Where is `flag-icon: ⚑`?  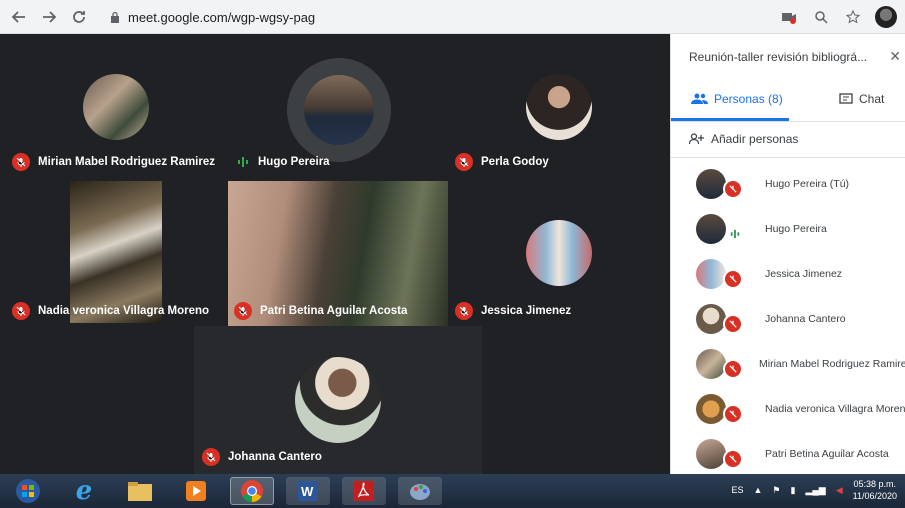
flag-icon: ⚑ is located at coordinates (776, 490).